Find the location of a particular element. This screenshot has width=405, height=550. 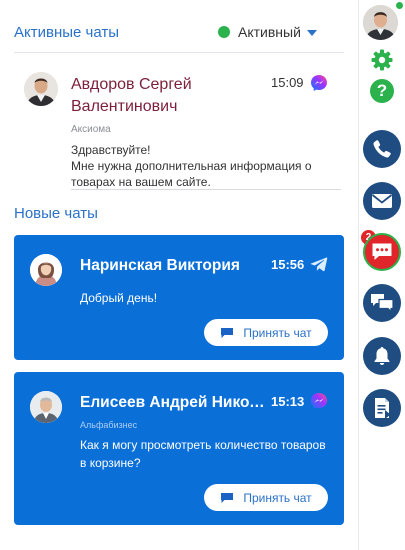

chat-button is located at coordinates (382, 252).